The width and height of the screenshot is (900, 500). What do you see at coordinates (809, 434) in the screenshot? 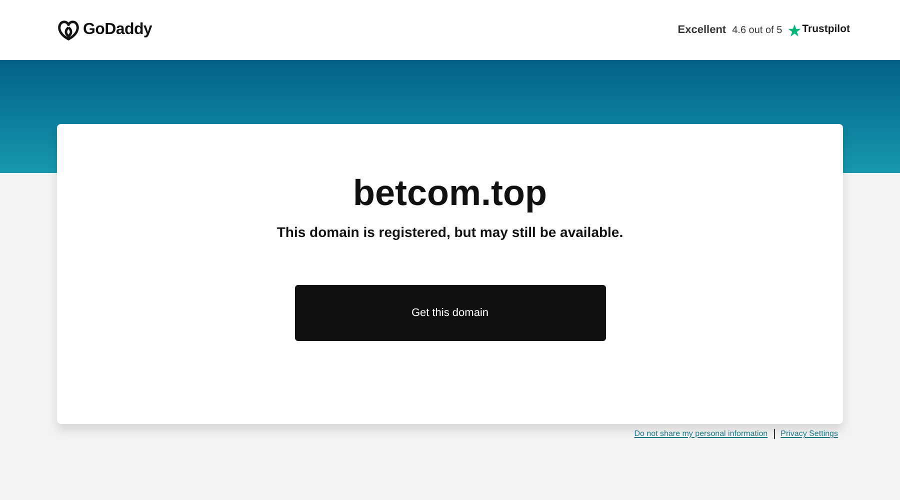
I see `footer-link: Privacy Settings` at bounding box center [809, 434].